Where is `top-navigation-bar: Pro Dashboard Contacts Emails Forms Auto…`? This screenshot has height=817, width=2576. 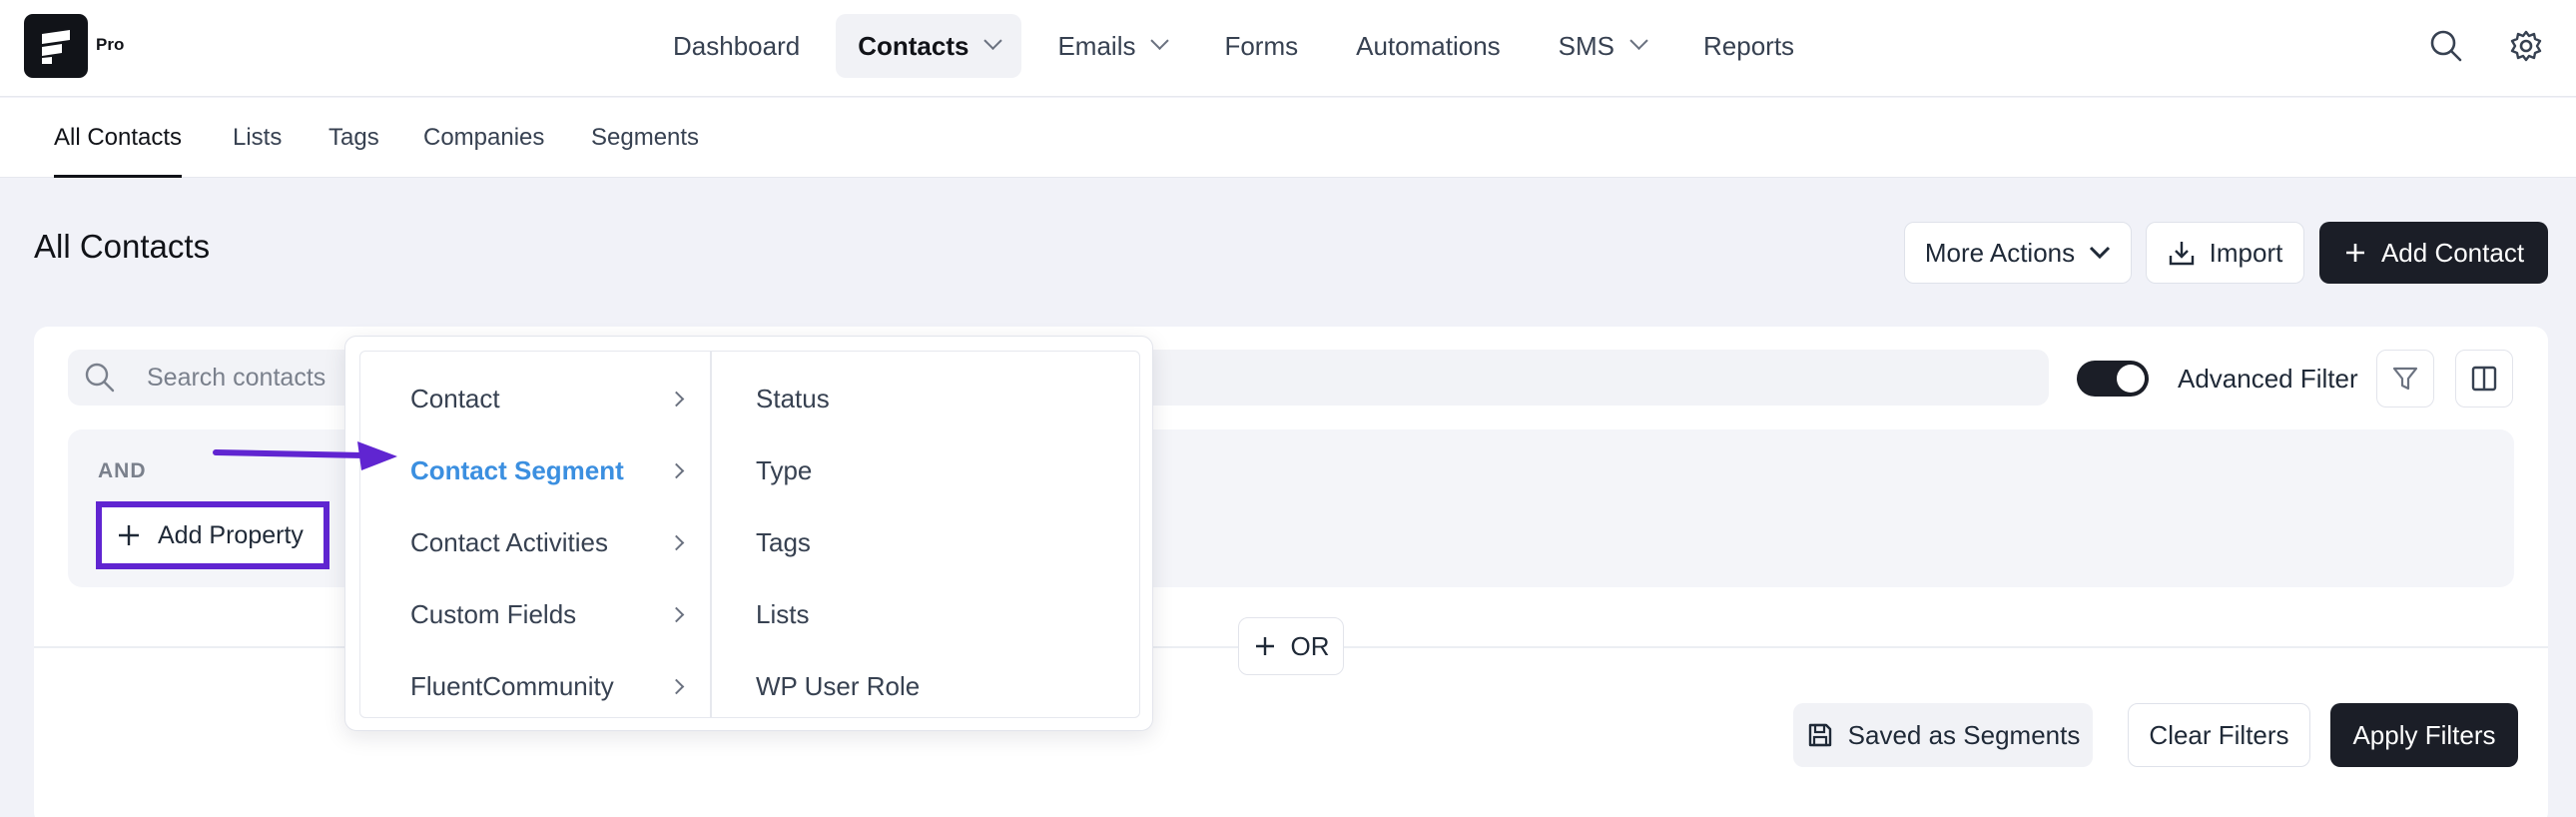
top-navigation-bar: Pro Dashboard Contacts Emails Forms Auto… is located at coordinates (1288, 48).